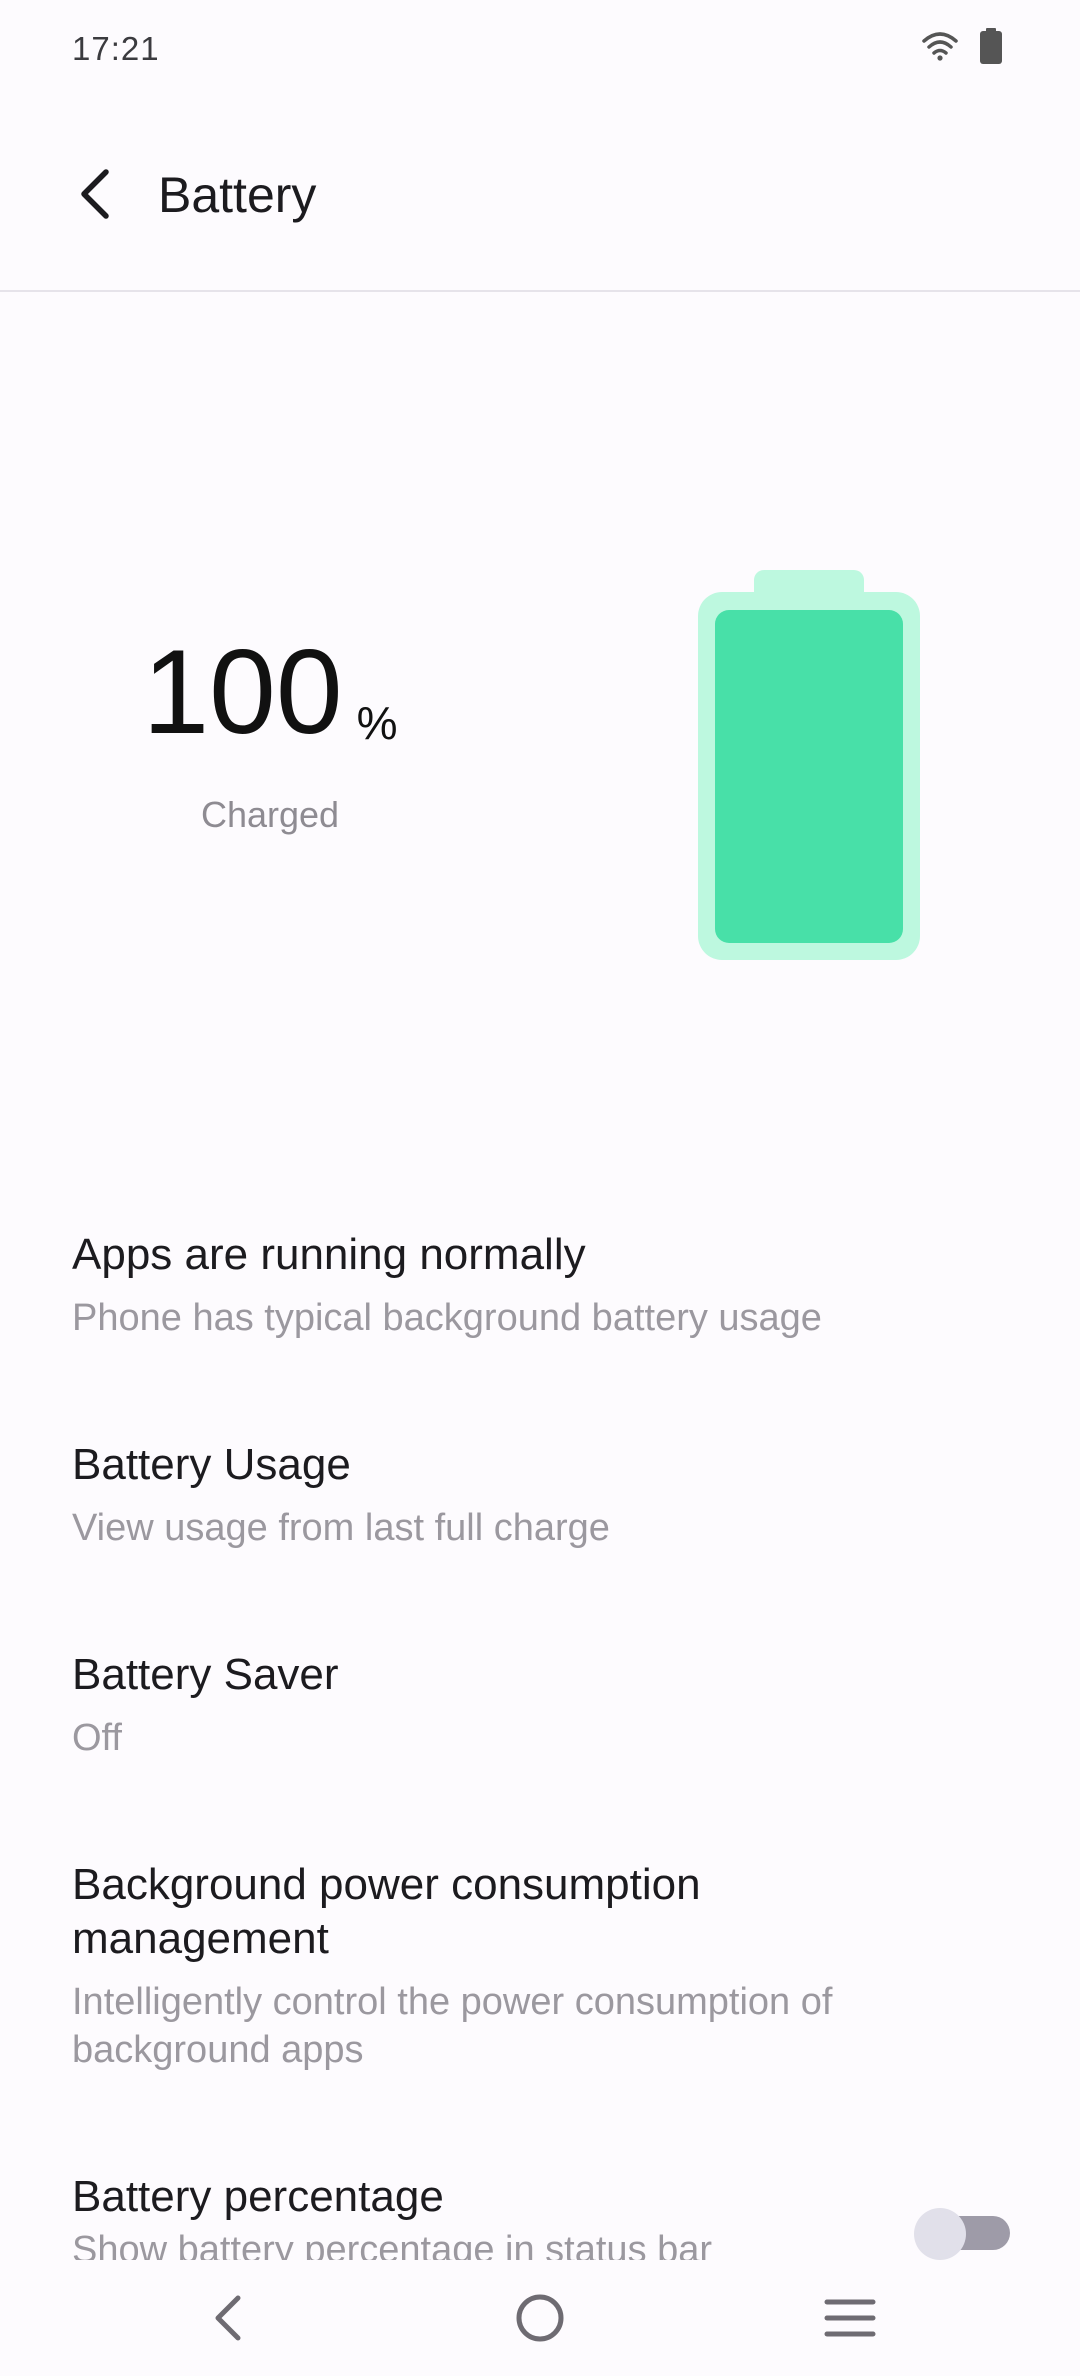  I want to click on item-title: Battery Usage, so click(211, 1464).